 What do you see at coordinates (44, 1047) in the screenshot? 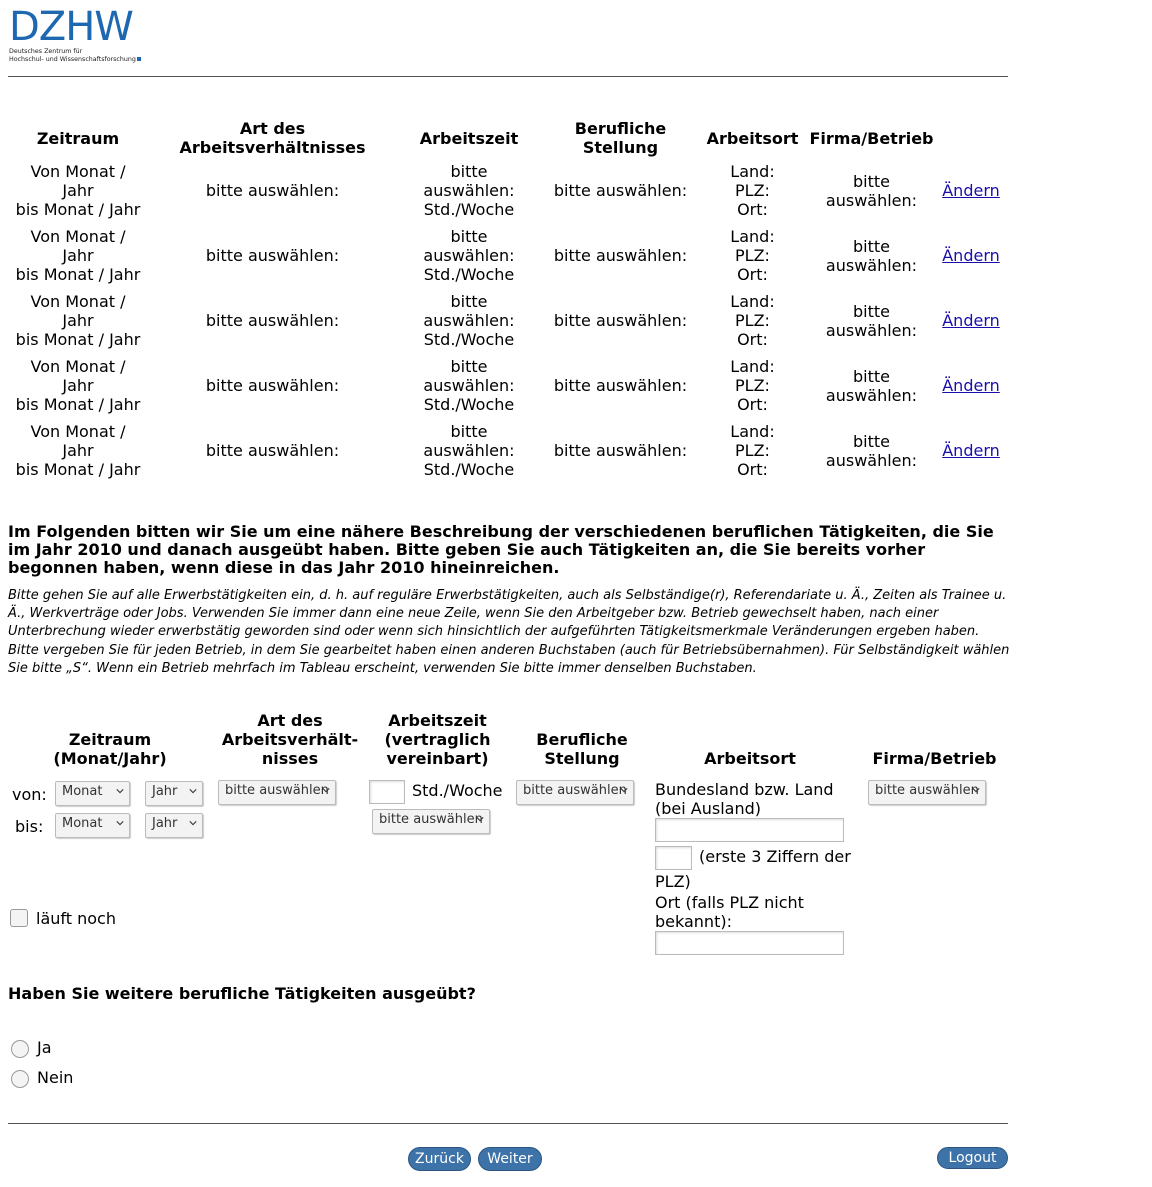
I see `radio-ja-label: Ja` at bounding box center [44, 1047].